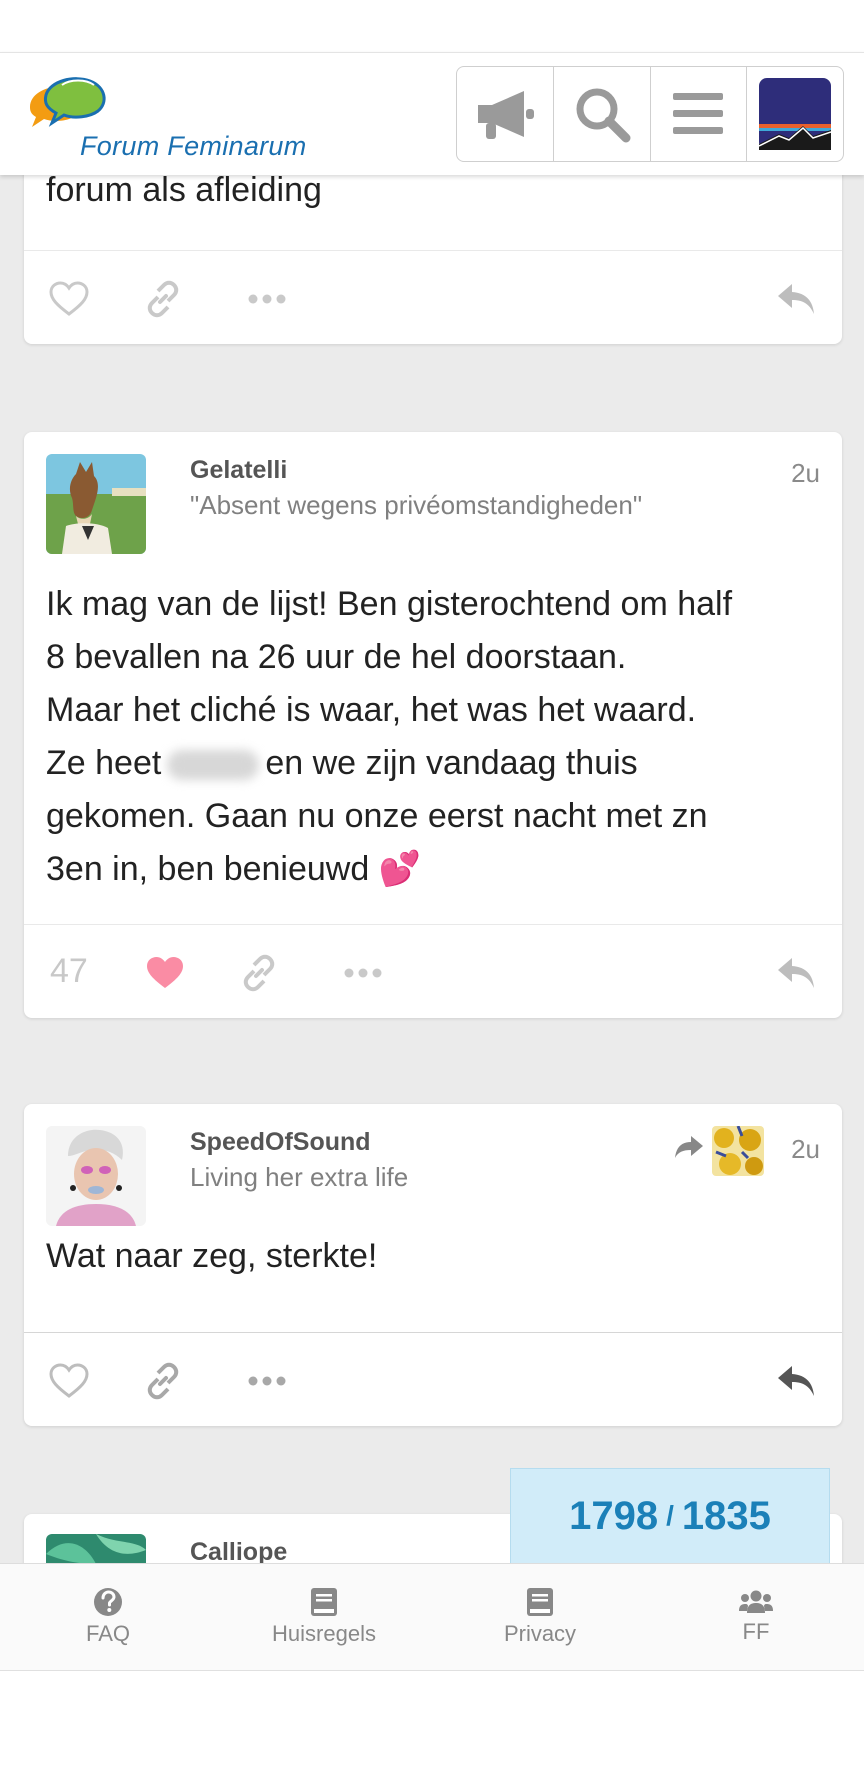  I want to click on footer-item-label: Huisregels, so click(324, 1633).